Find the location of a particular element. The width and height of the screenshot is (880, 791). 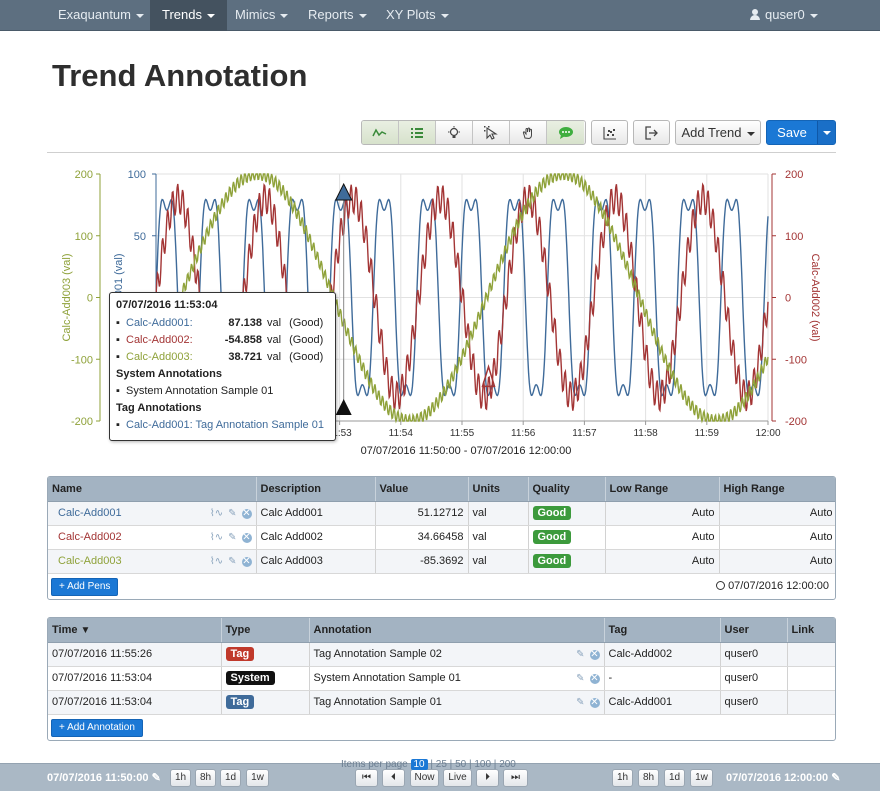

pan-button is located at coordinates (528, 132).